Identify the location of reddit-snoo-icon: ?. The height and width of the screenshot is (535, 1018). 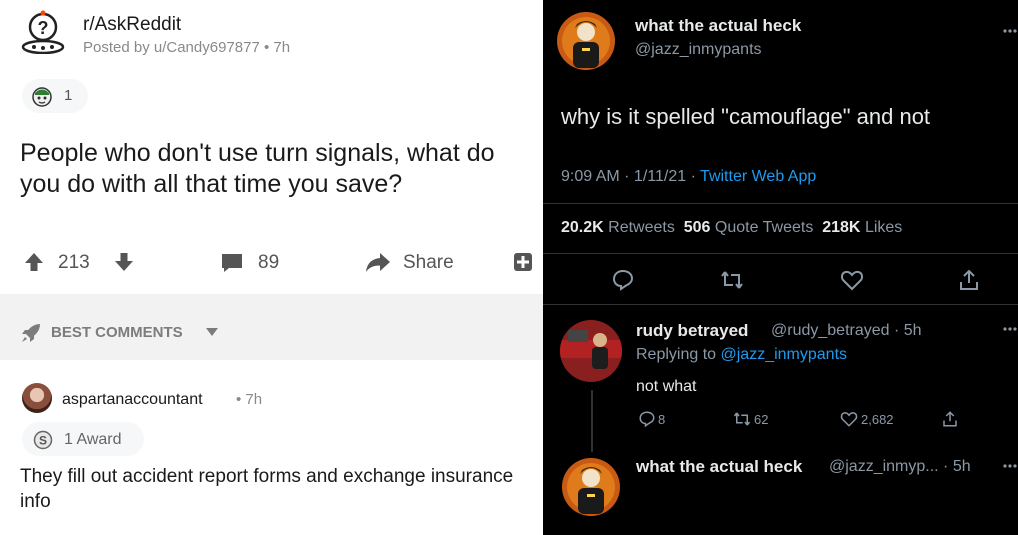
(43, 32).